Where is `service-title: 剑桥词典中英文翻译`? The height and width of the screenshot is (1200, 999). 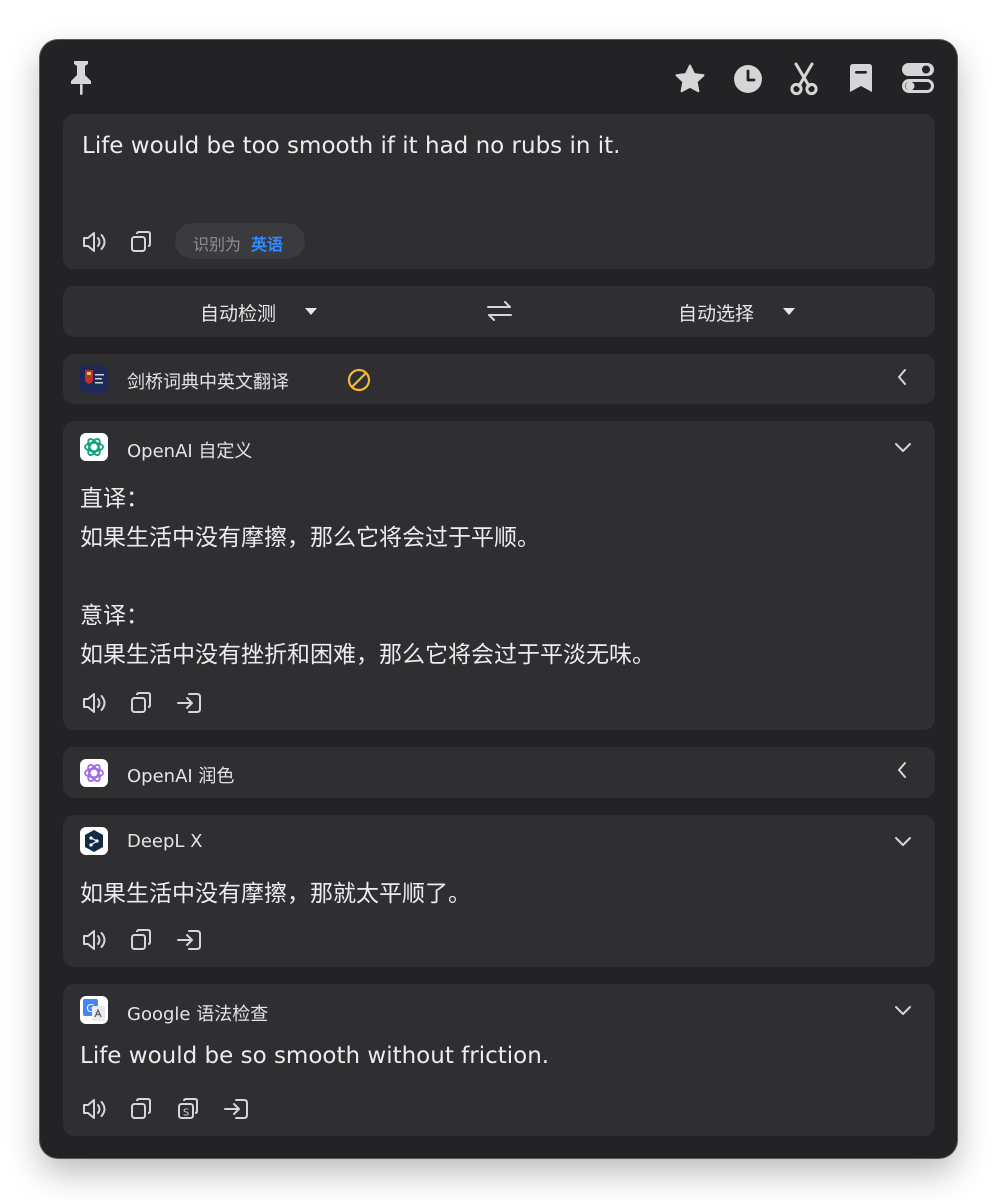
service-title: 剑桥词典中英文翻译 is located at coordinates (208, 382).